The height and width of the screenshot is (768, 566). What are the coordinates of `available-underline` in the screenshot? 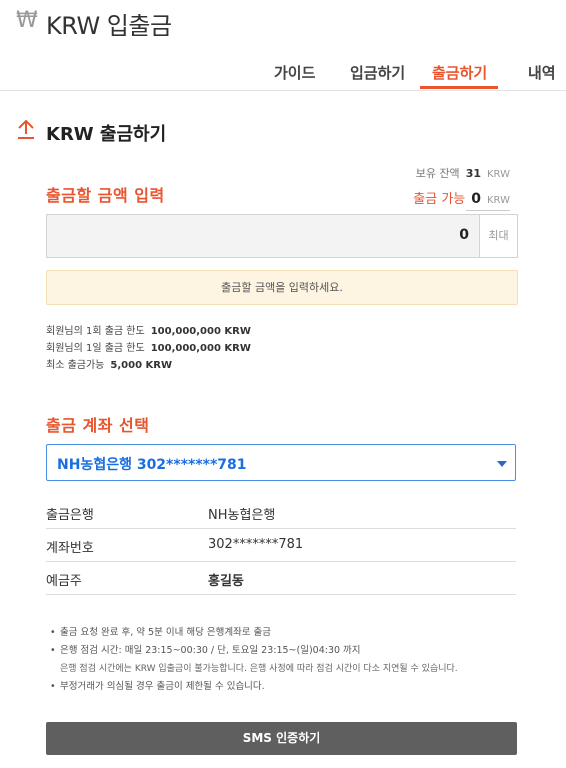 It's located at (488, 210).